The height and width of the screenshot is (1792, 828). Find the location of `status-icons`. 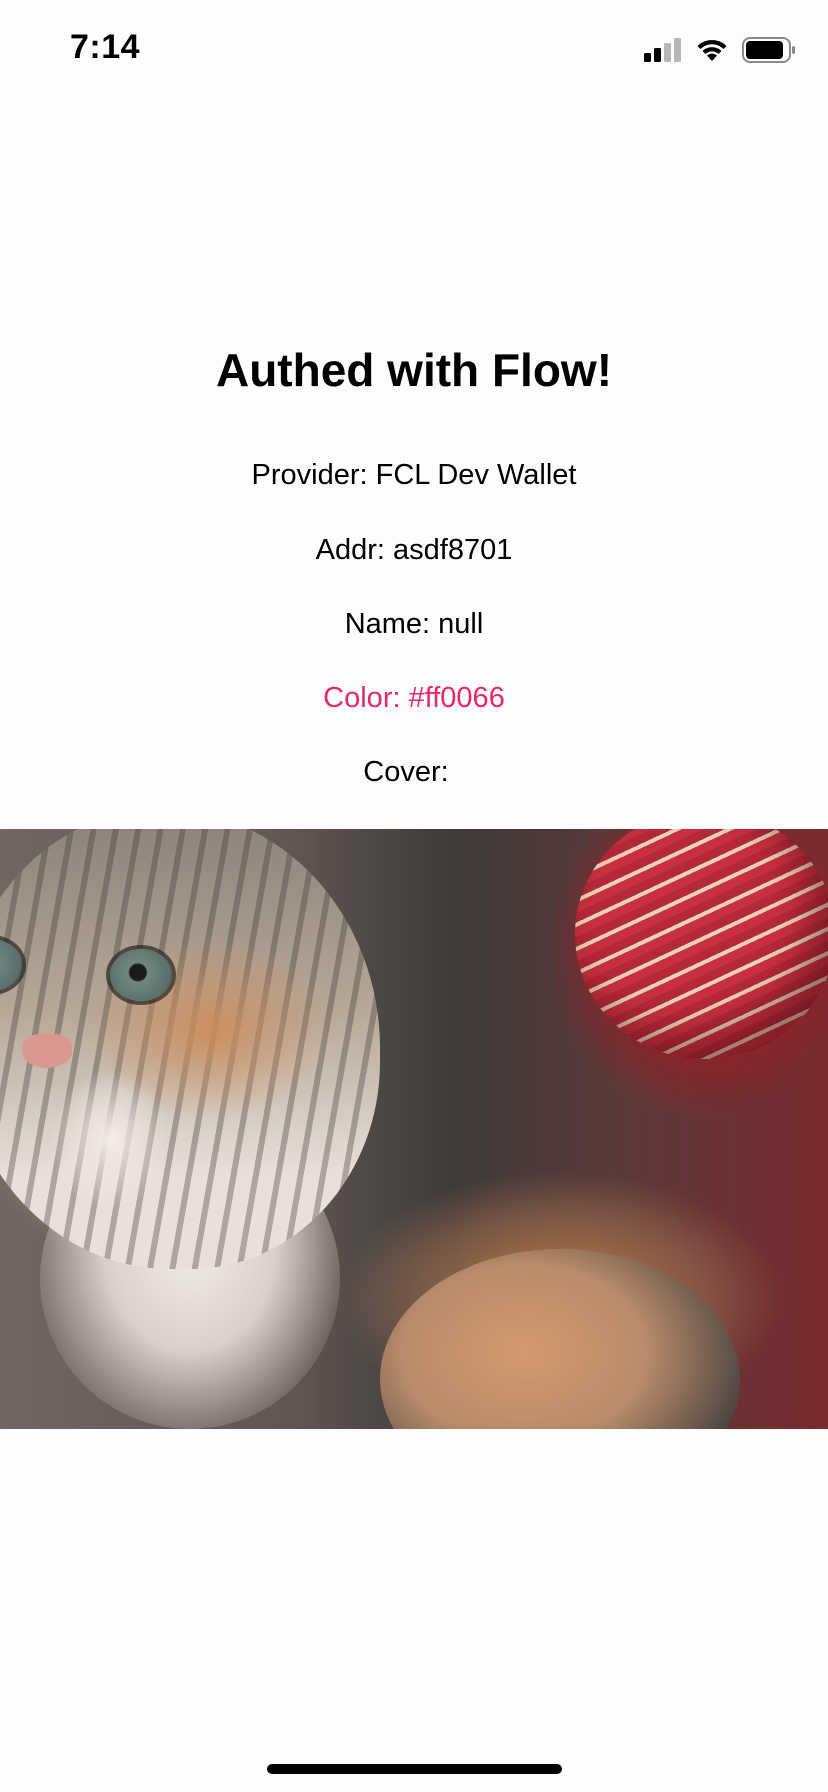

status-icons is located at coordinates (720, 50).